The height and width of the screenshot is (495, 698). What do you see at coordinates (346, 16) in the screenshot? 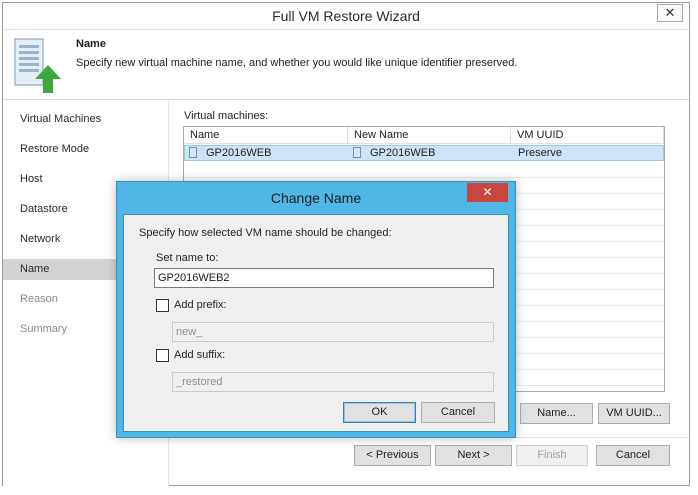
I see `window-title: Full VM Restore Wizard` at bounding box center [346, 16].